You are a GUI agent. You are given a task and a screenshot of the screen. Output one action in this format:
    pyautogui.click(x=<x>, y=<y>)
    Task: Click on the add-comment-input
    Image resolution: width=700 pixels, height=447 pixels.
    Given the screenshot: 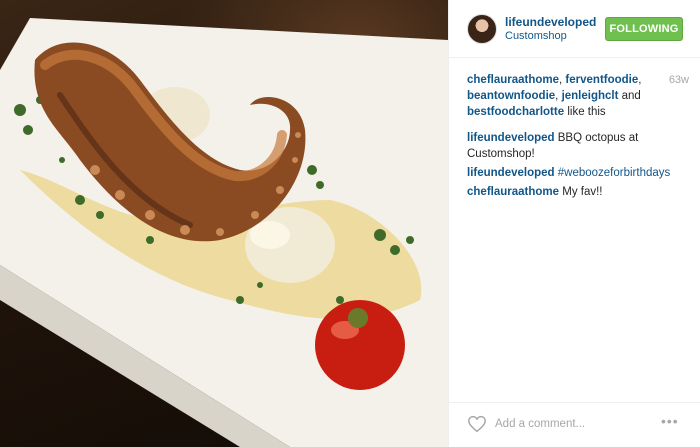 What is the action you would take?
    pyautogui.click(x=570, y=424)
    